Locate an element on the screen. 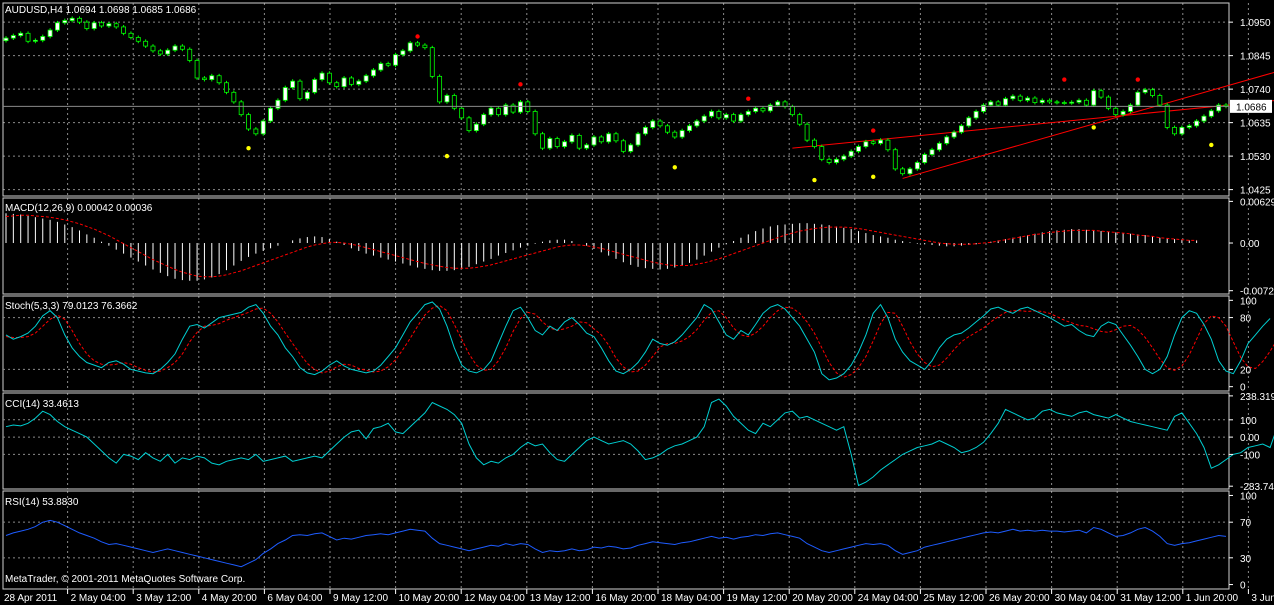 The image size is (1274, 605). time-label: 31 May 12:00 is located at coordinates (1150, 598).